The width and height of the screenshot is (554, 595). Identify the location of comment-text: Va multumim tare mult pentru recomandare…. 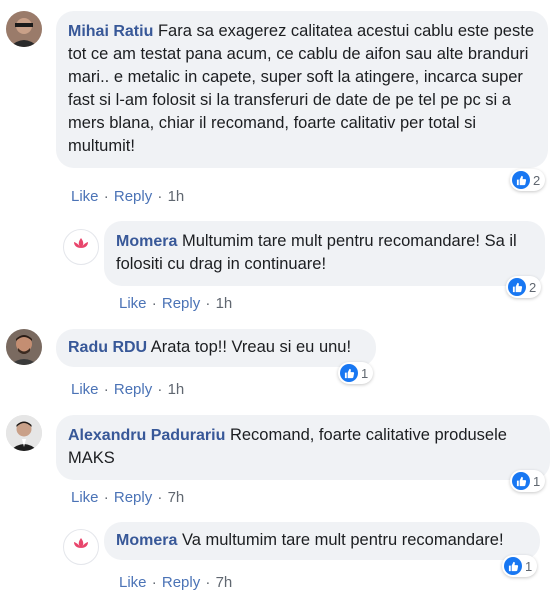
(342, 540).